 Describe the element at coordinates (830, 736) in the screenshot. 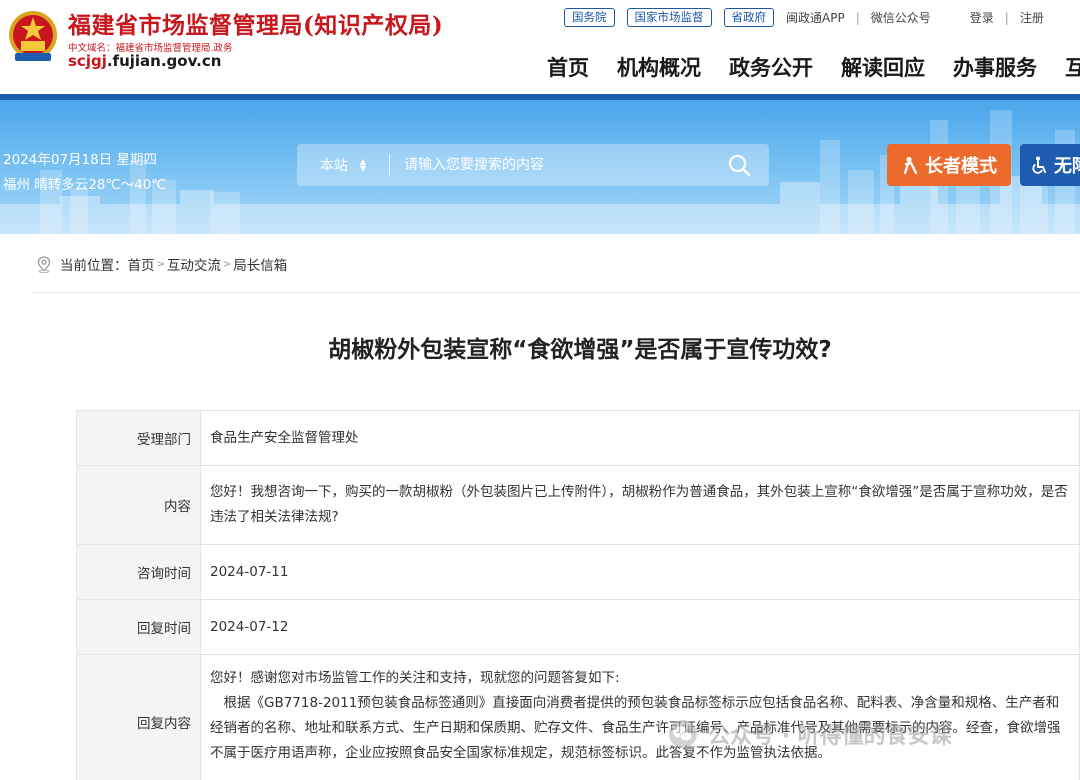

I see `watermark-text: 公众号 · 听得懂的食安课` at that location.